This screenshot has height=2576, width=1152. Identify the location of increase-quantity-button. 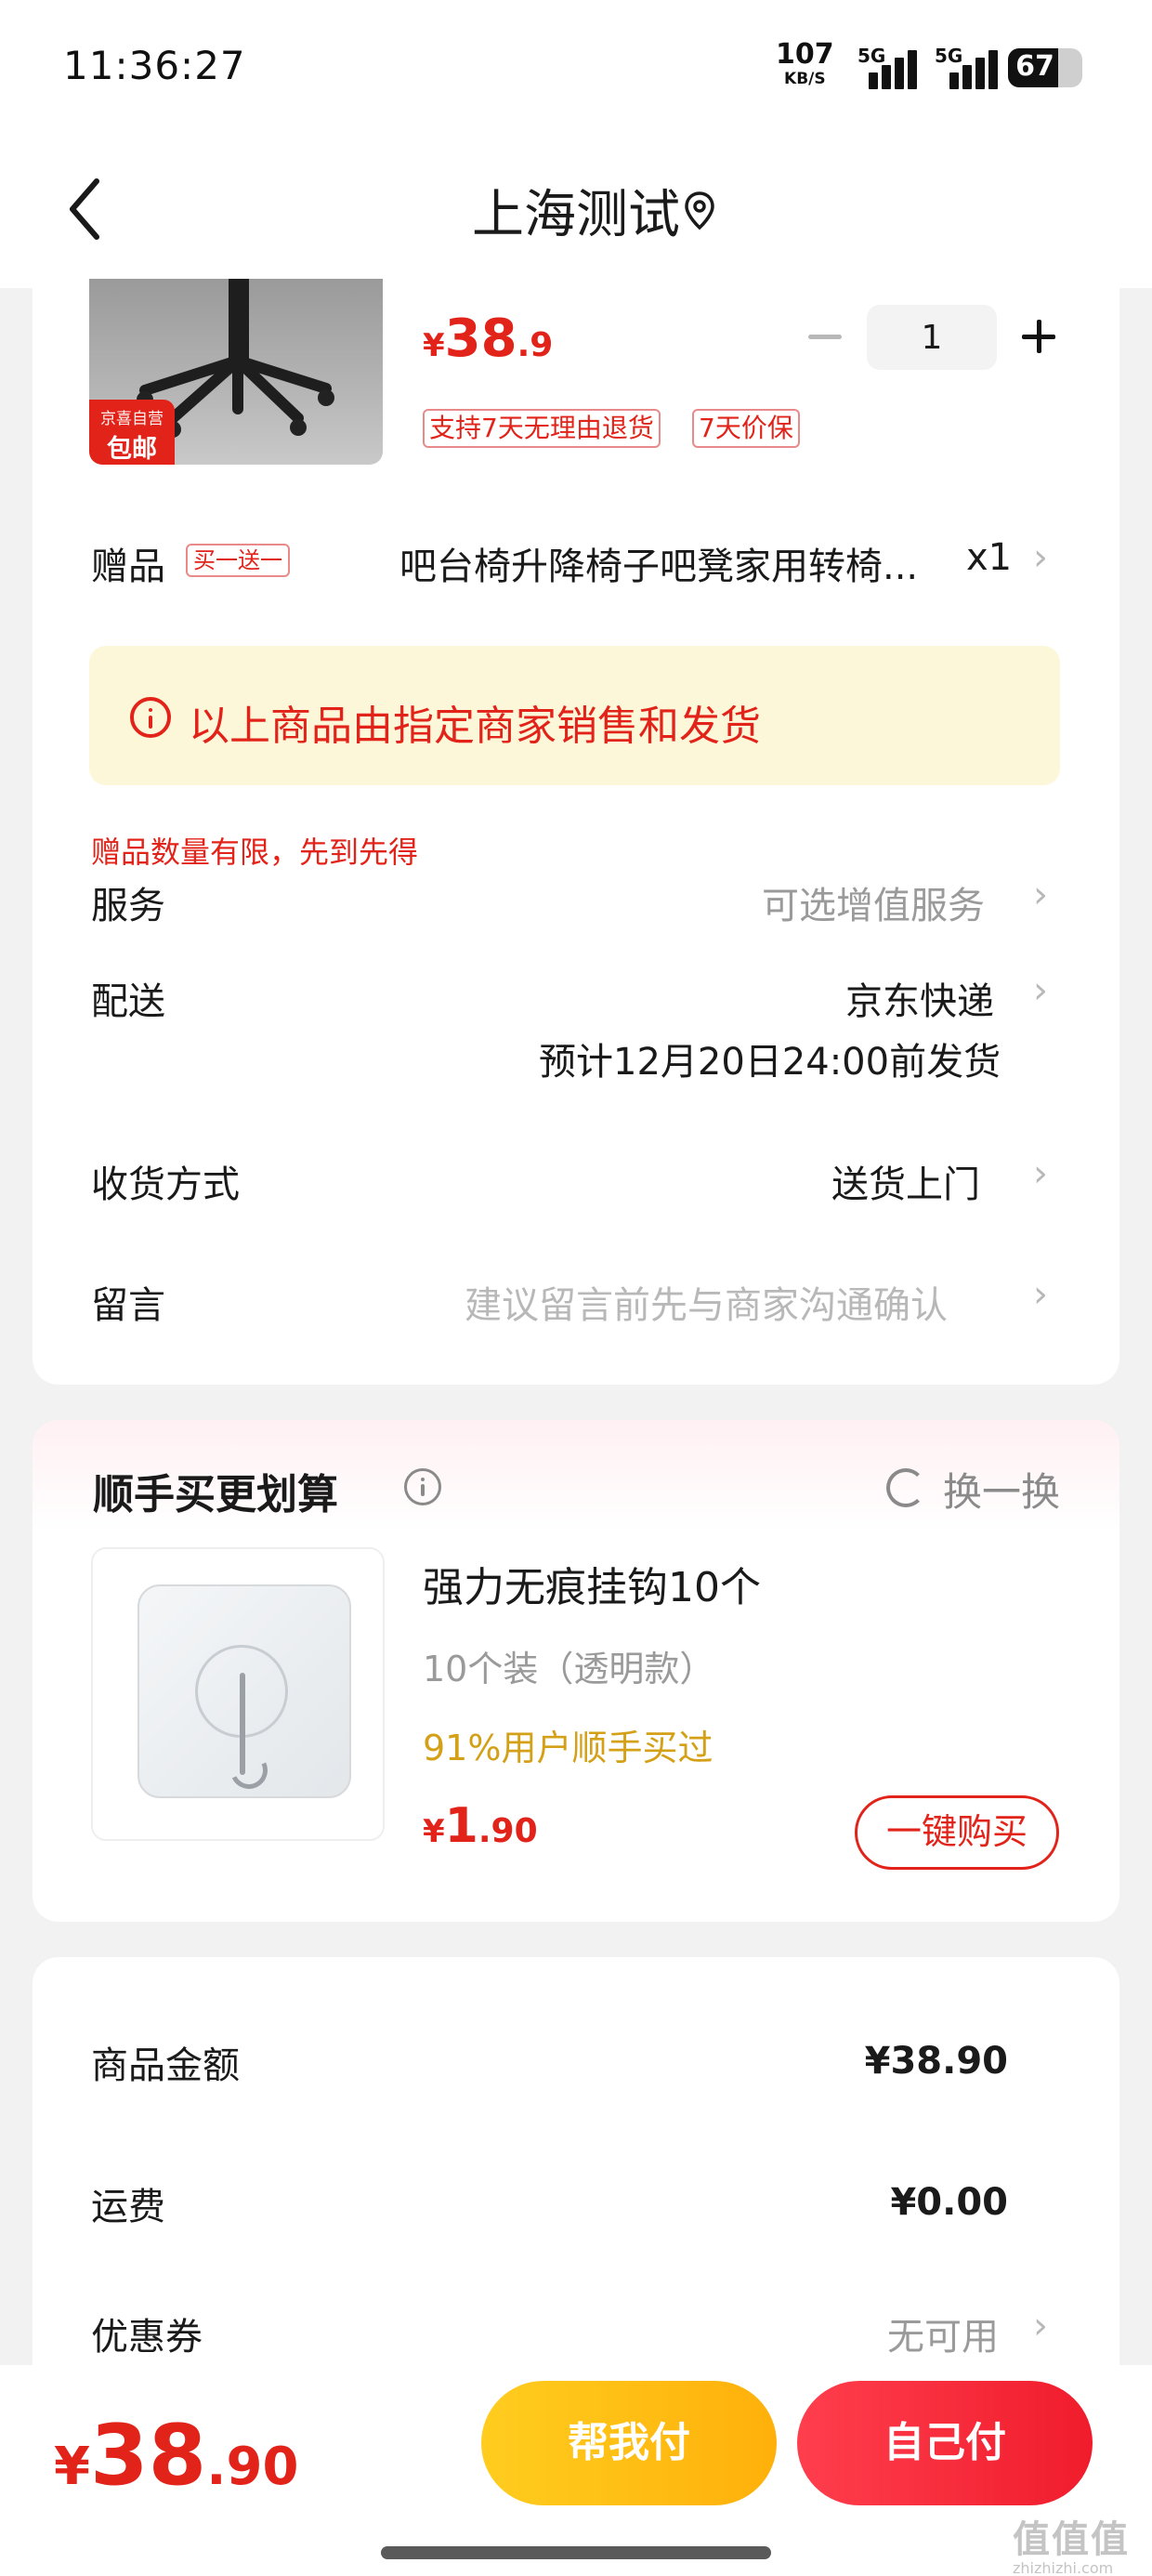
(1038, 336).